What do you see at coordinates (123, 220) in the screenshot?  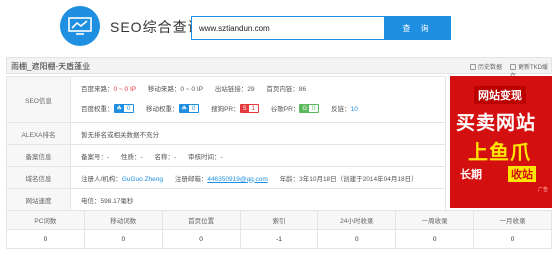 I see `stats-header: 移动词数` at bounding box center [123, 220].